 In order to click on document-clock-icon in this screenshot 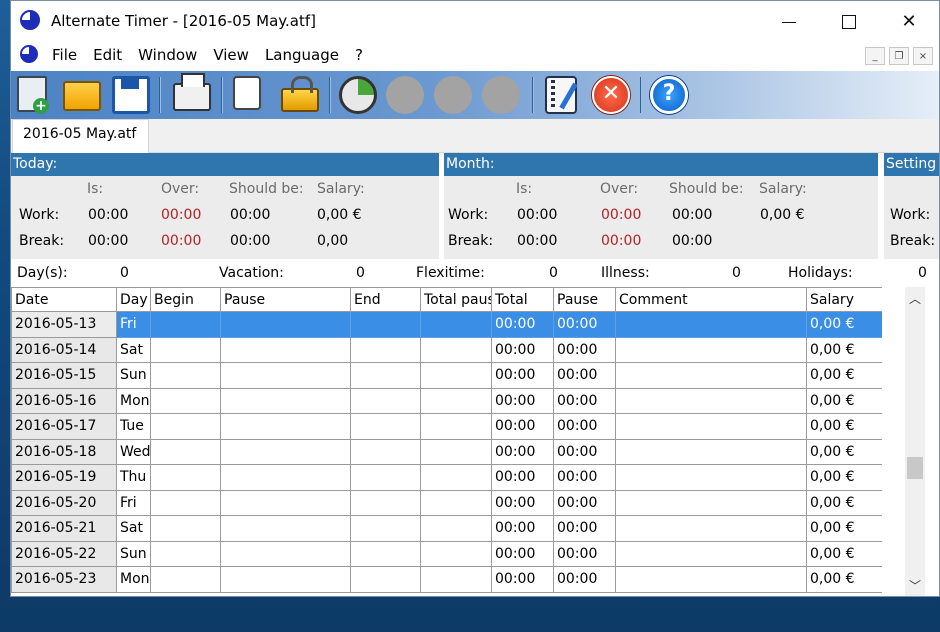, I will do `click(29, 54)`.